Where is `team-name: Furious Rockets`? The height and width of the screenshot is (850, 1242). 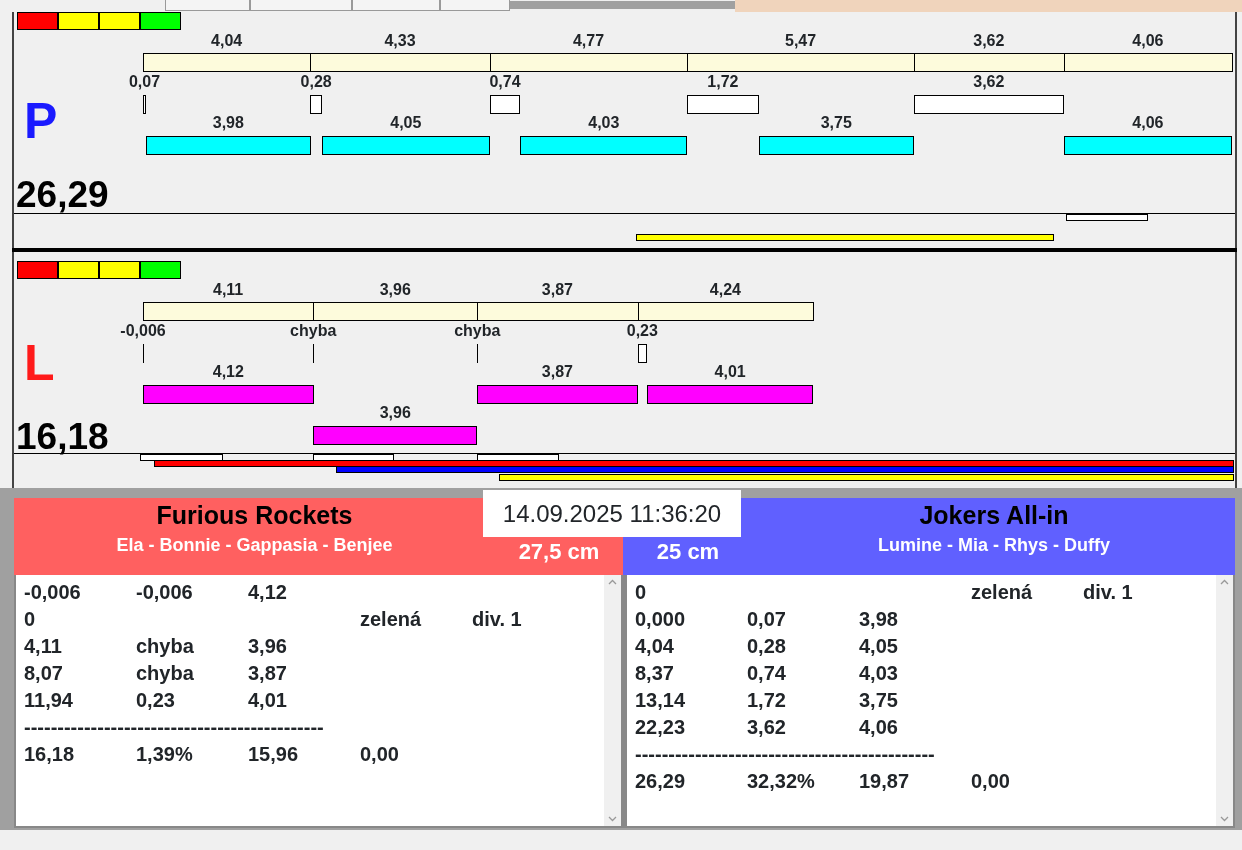 team-name: Furious Rockets is located at coordinates (254, 515).